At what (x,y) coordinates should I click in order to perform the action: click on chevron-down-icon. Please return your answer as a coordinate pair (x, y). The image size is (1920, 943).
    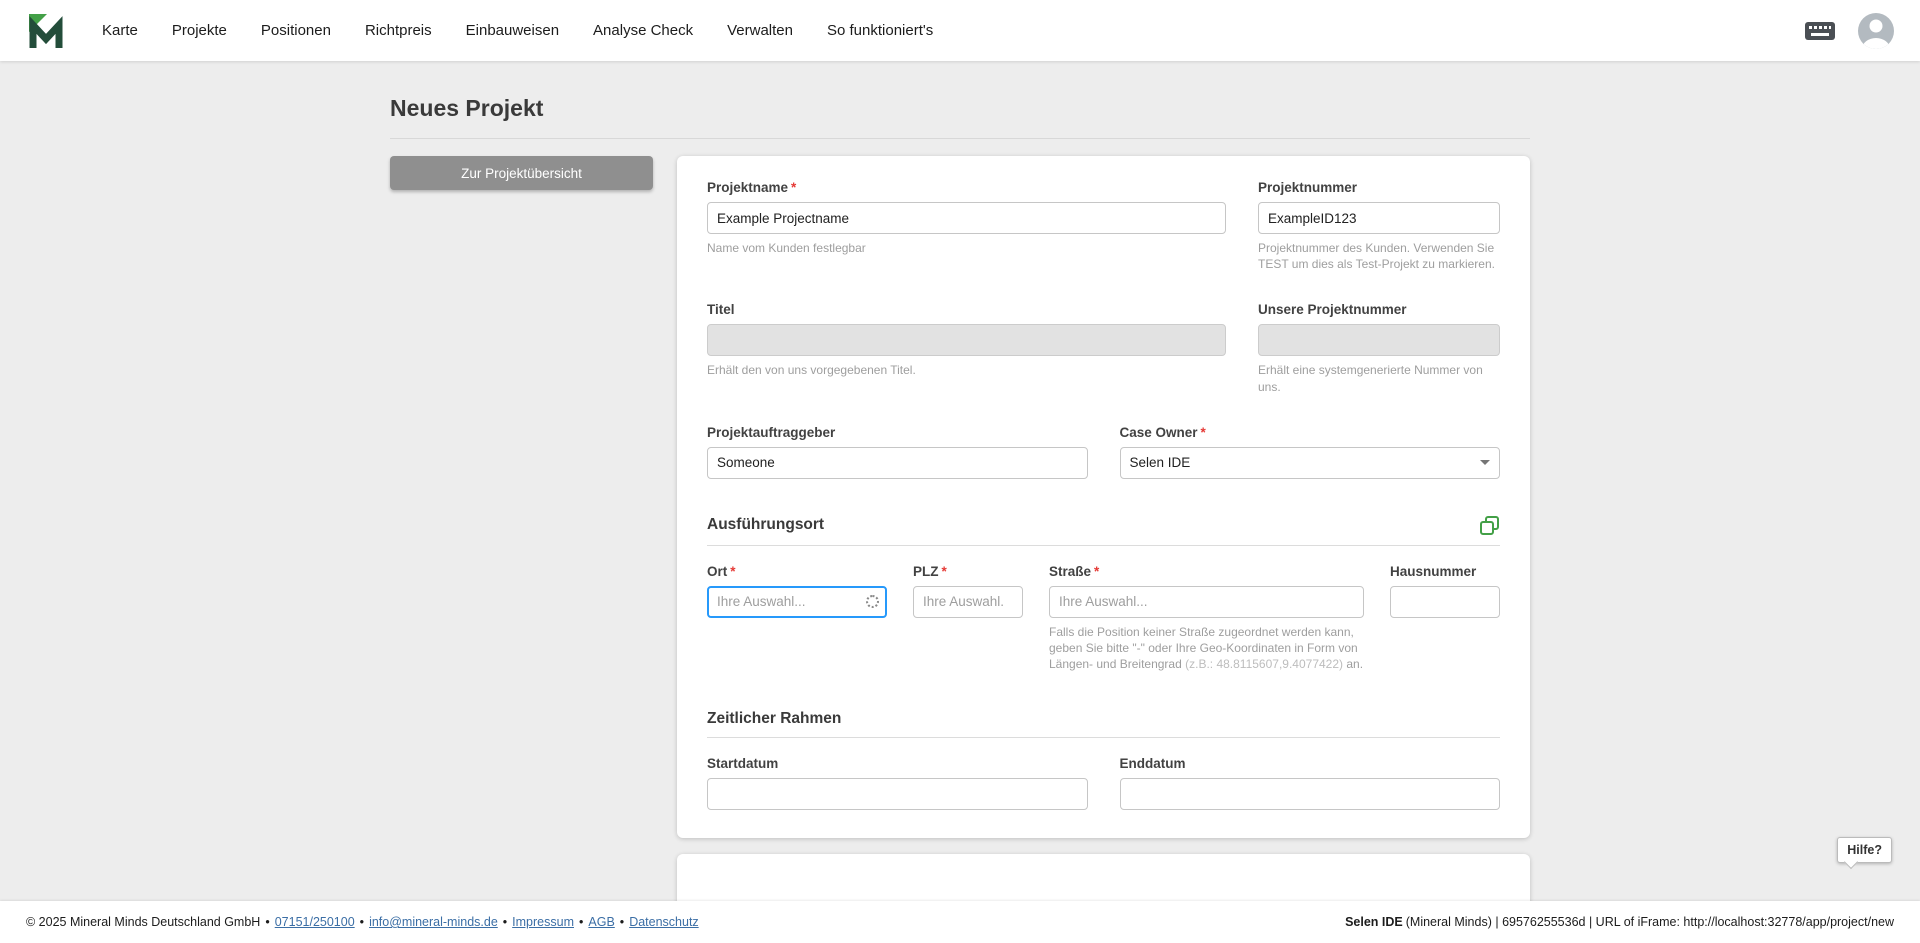
    Looking at the image, I should click on (1485, 463).